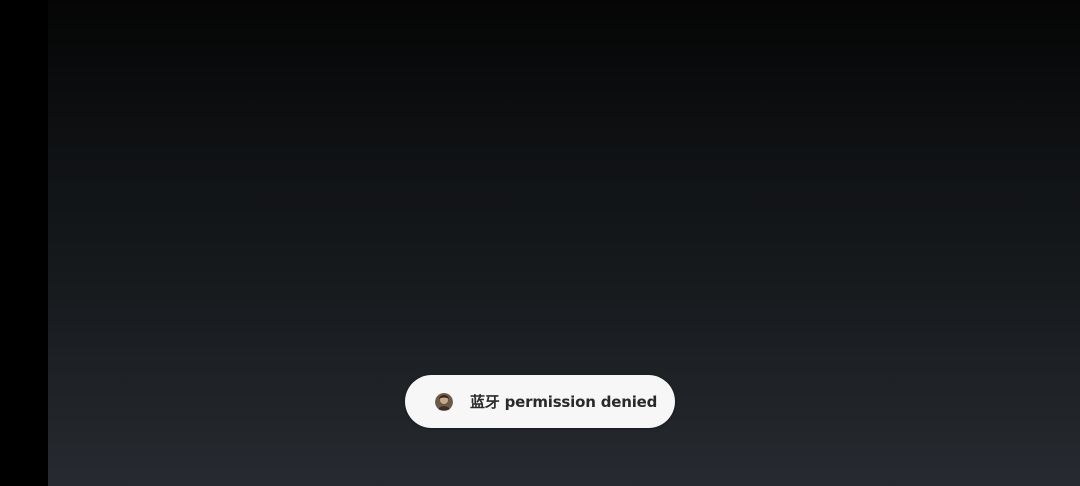 Image resolution: width=1080 pixels, height=486 pixels. Describe the element at coordinates (24, 243) in the screenshot. I see `left-edge-bar` at that location.